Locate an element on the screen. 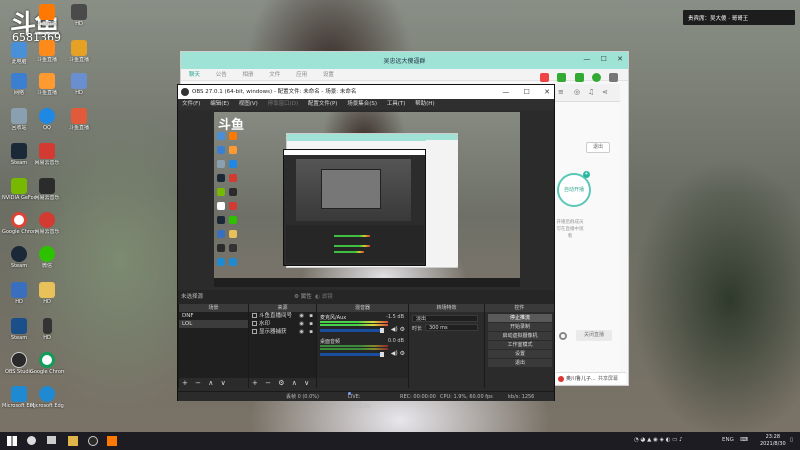  user-icon: ◎ is located at coordinates (577, 92).